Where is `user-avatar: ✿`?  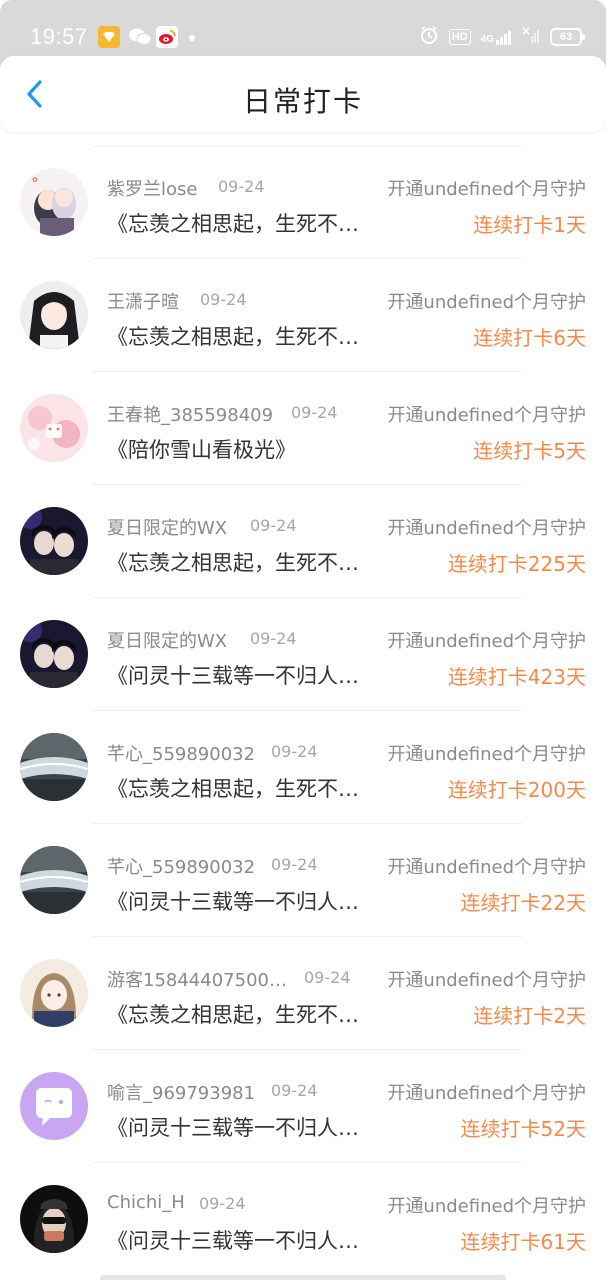 user-avatar: ✿ is located at coordinates (54, 202).